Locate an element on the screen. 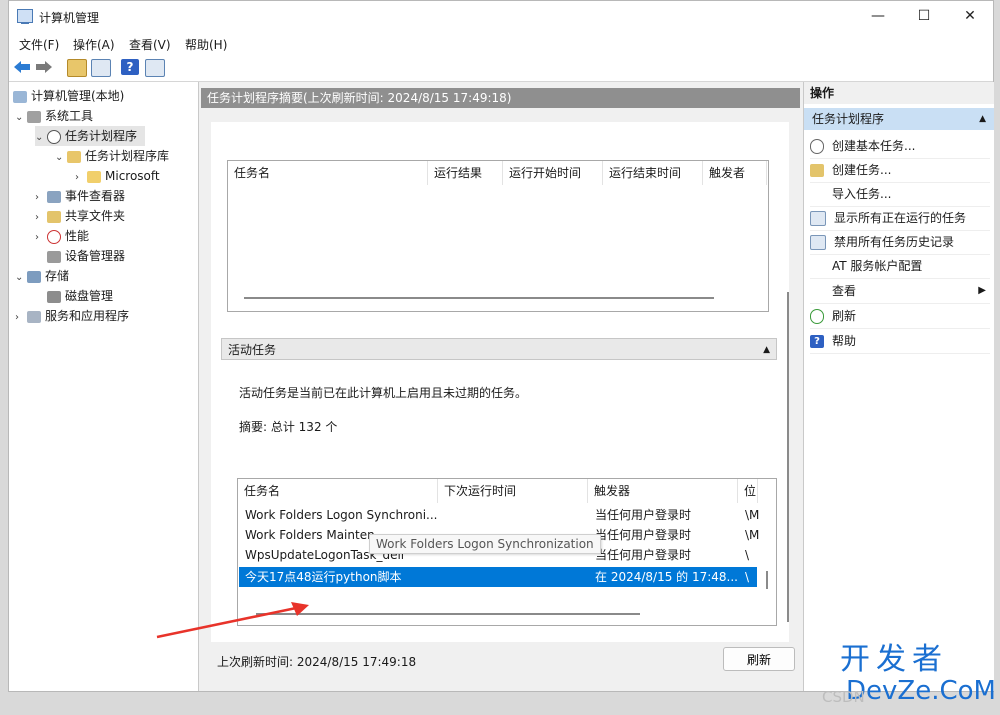 The height and width of the screenshot is (715, 1000). folder-up-icon is located at coordinates (77, 68).